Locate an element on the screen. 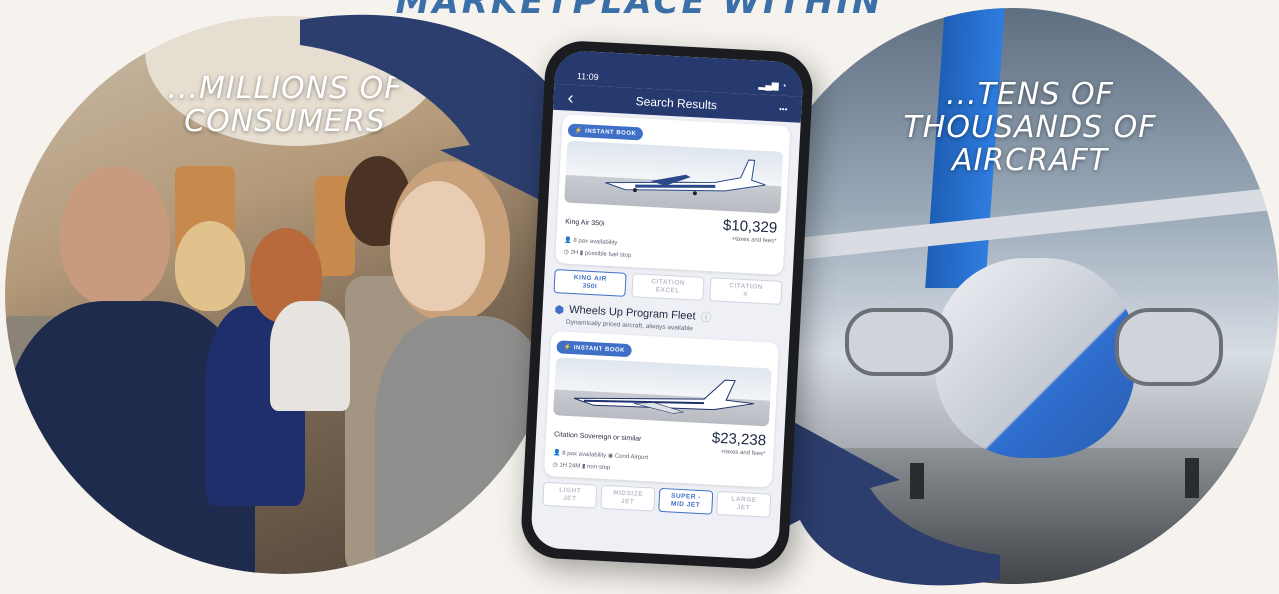 This screenshot has height=594, width=1279. citation-image is located at coordinates (662, 392).